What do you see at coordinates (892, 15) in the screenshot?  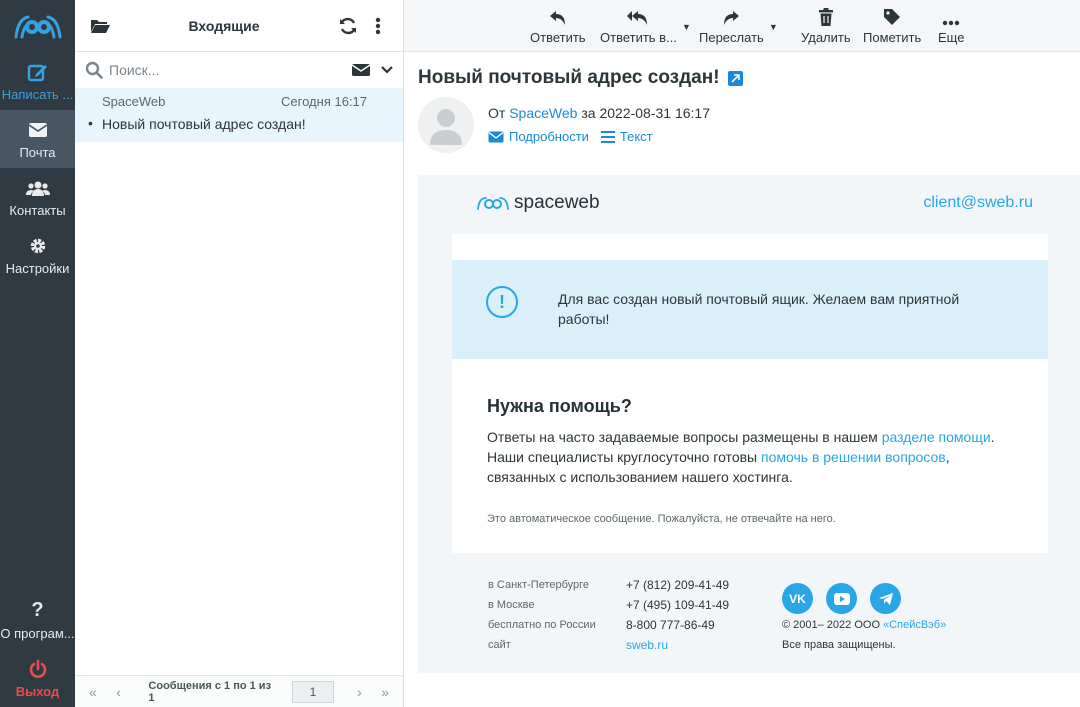 I see `tag-icon` at bounding box center [892, 15].